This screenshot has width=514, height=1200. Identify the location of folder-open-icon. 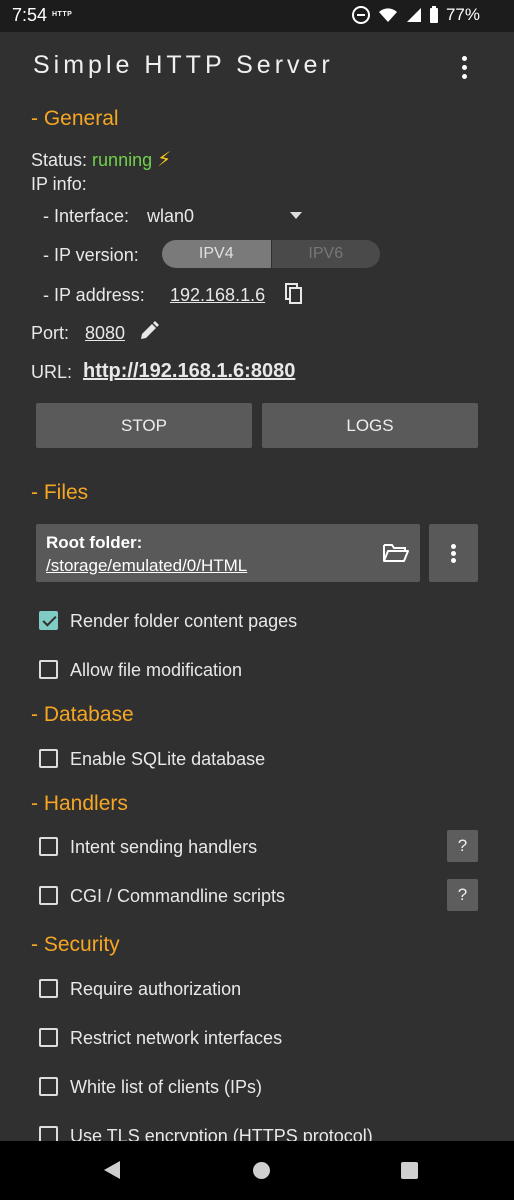
(396, 553).